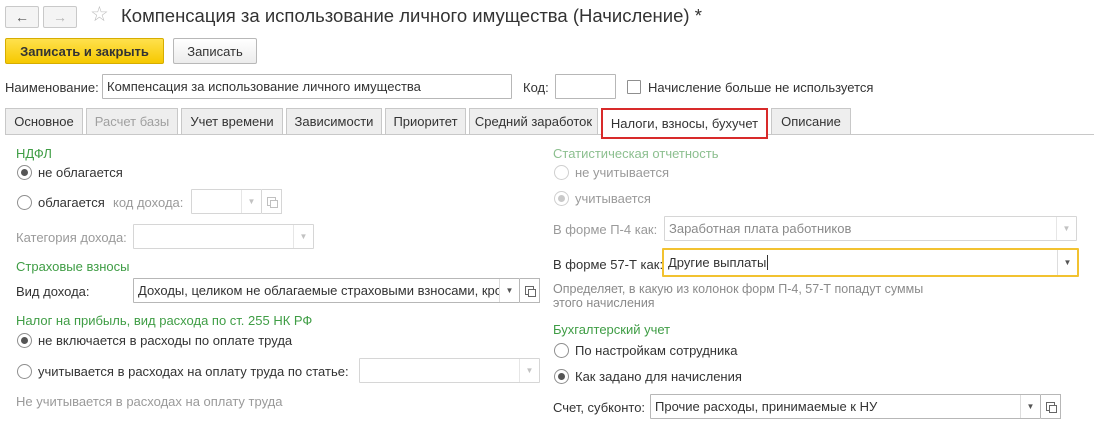  What do you see at coordinates (608, 264) in the screenshot?
I see `f57t-label: В форме 57-Т как:` at bounding box center [608, 264].